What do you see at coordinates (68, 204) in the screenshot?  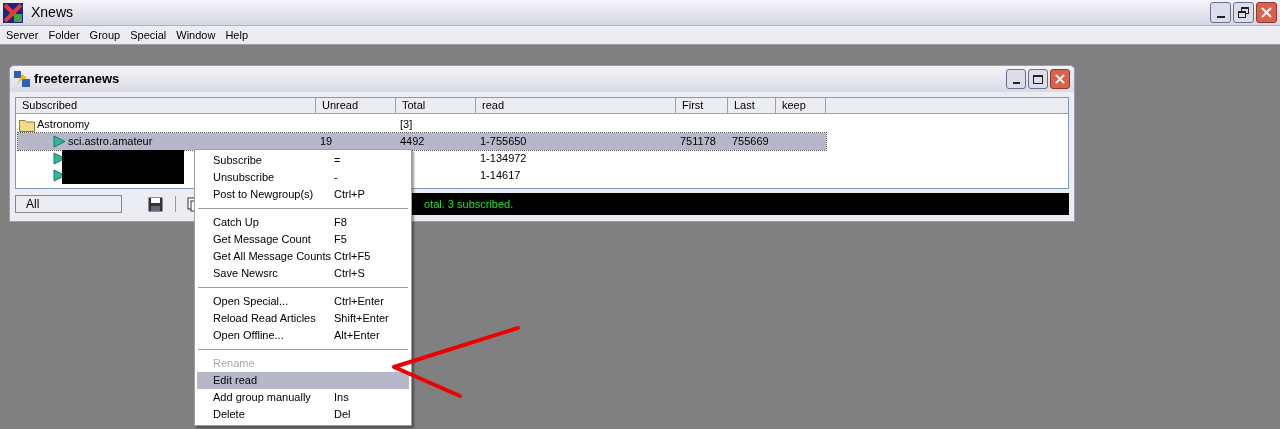 I see `filter-button: All` at bounding box center [68, 204].